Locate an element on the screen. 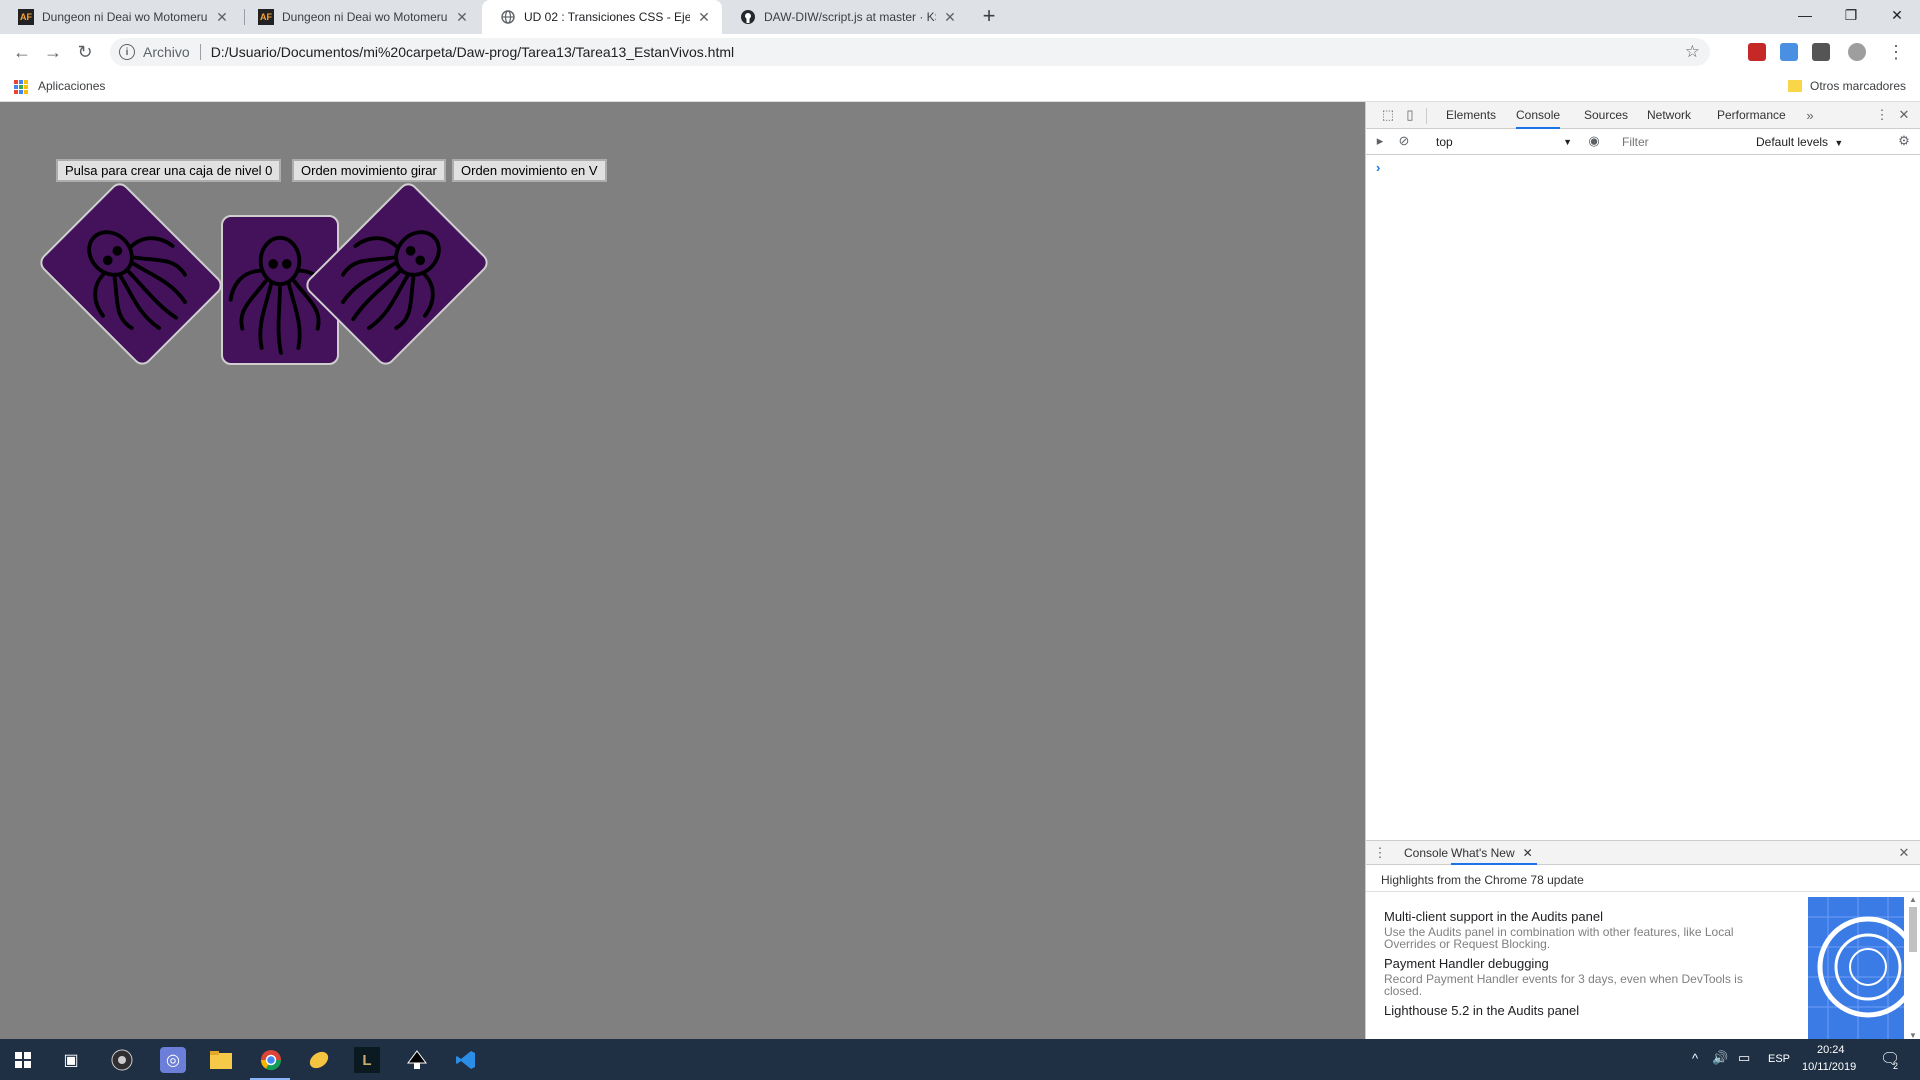  log-levels-select: Default levels ▼ is located at coordinates (1799, 142).